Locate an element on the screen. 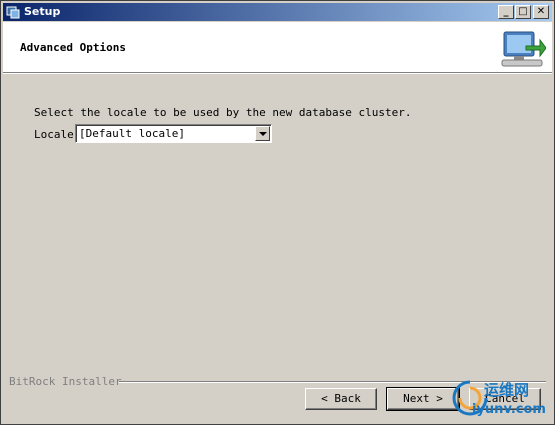 Image resolution: width=555 pixels, height=425 pixels. watermark-text-cn: 运维网 is located at coordinates (507, 390).